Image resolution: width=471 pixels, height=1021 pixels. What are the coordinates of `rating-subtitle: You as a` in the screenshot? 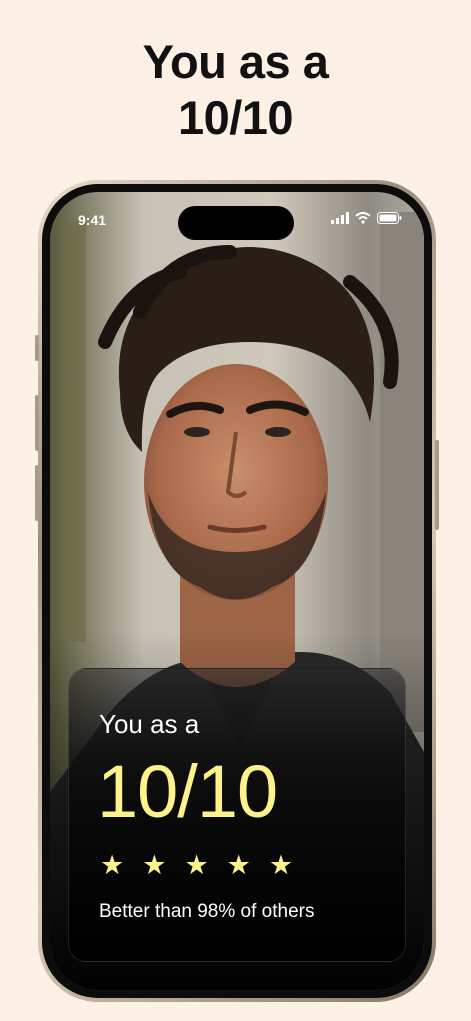 It's located at (149, 724).